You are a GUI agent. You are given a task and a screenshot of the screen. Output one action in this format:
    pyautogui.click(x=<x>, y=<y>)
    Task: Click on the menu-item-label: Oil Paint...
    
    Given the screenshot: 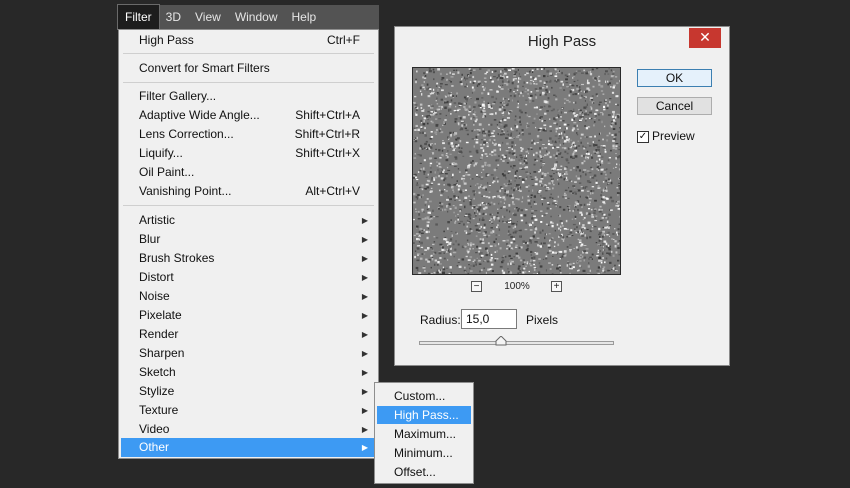 What is the action you would take?
    pyautogui.click(x=167, y=172)
    